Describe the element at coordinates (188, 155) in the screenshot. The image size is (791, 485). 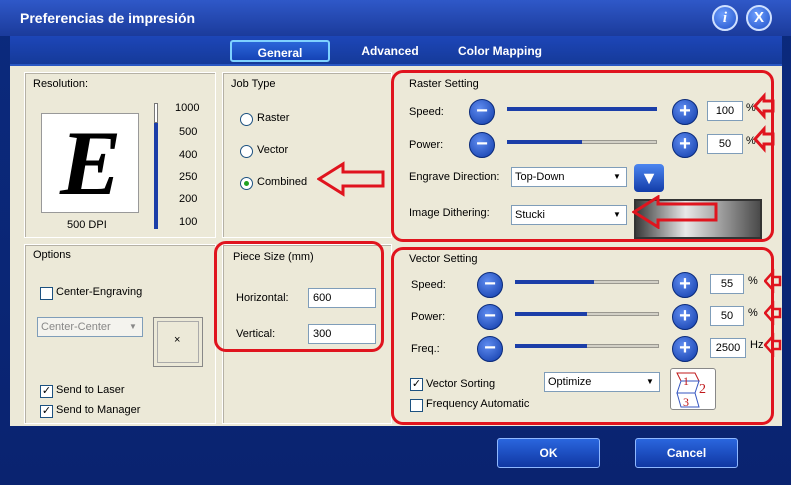
I see `resolution-tick: 400` at that location.